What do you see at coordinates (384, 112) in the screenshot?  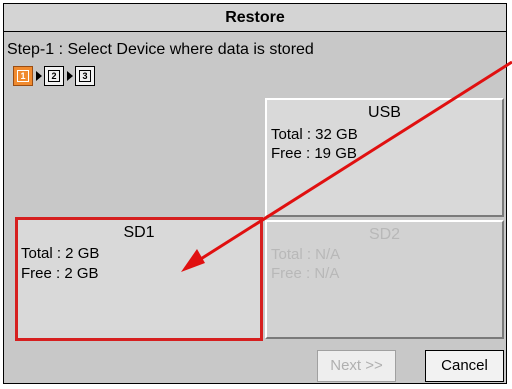 I see `device-usb-name: USB` at bounding box center [384, 112].